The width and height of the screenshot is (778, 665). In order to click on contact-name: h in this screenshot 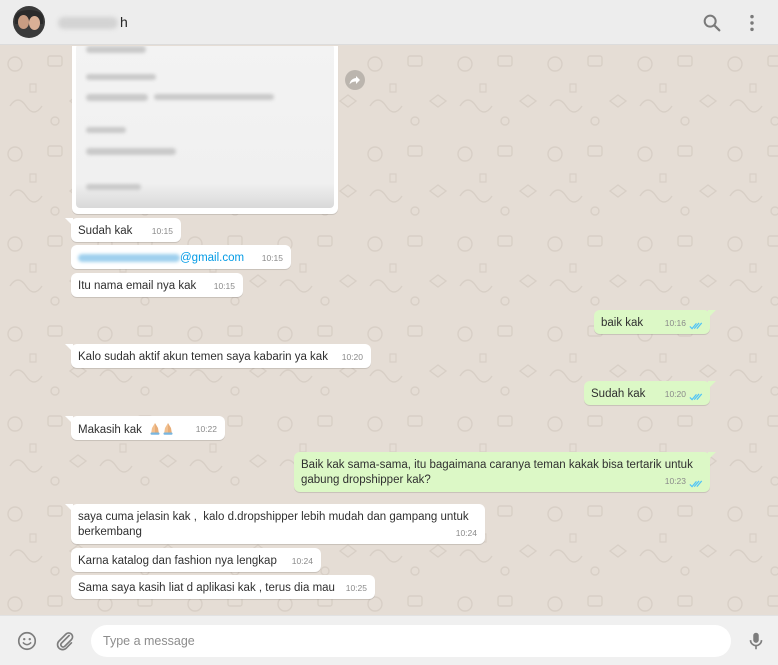, I will do `click(93, 22)`.